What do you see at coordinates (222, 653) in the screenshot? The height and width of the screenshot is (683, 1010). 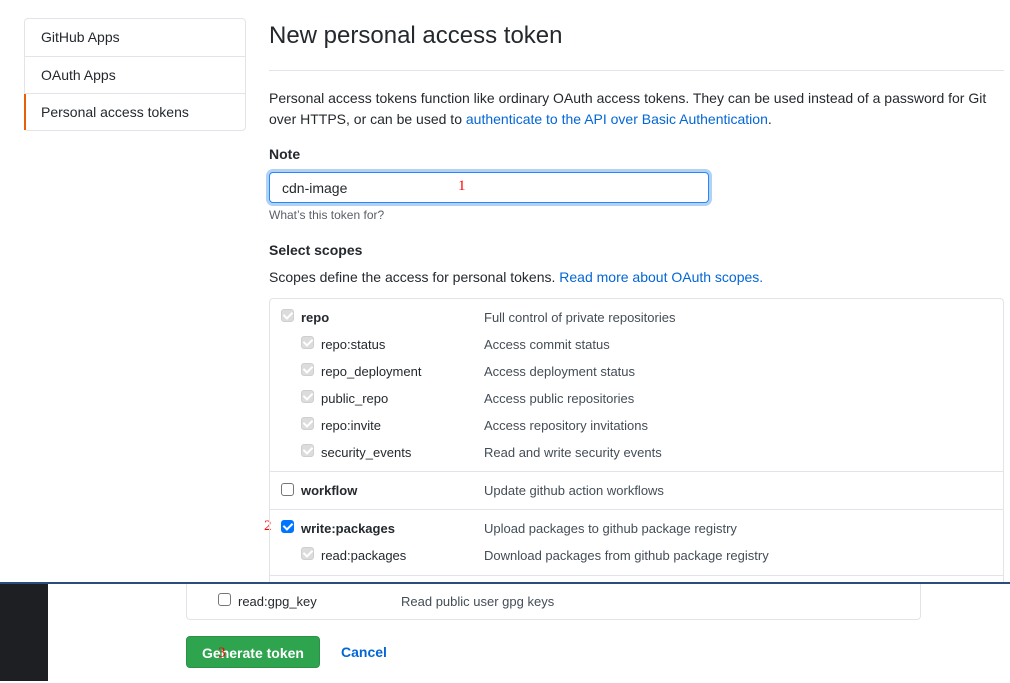 I see `annotation-marker-3: 3` at bounding box center [222, 653].